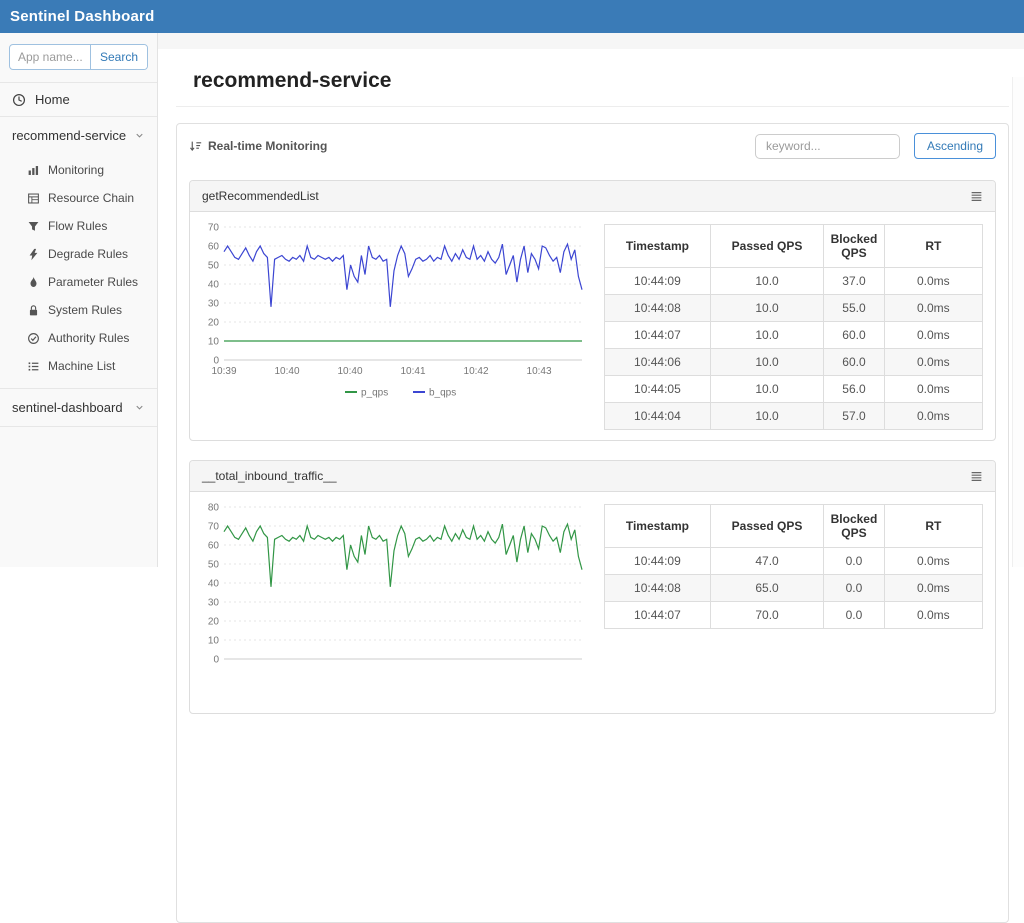 This screenshot has height=923, width=1024. Describe the element at coordinates (955, 146) in the screenshot. I see `ascending-button: Ascending` at that location.